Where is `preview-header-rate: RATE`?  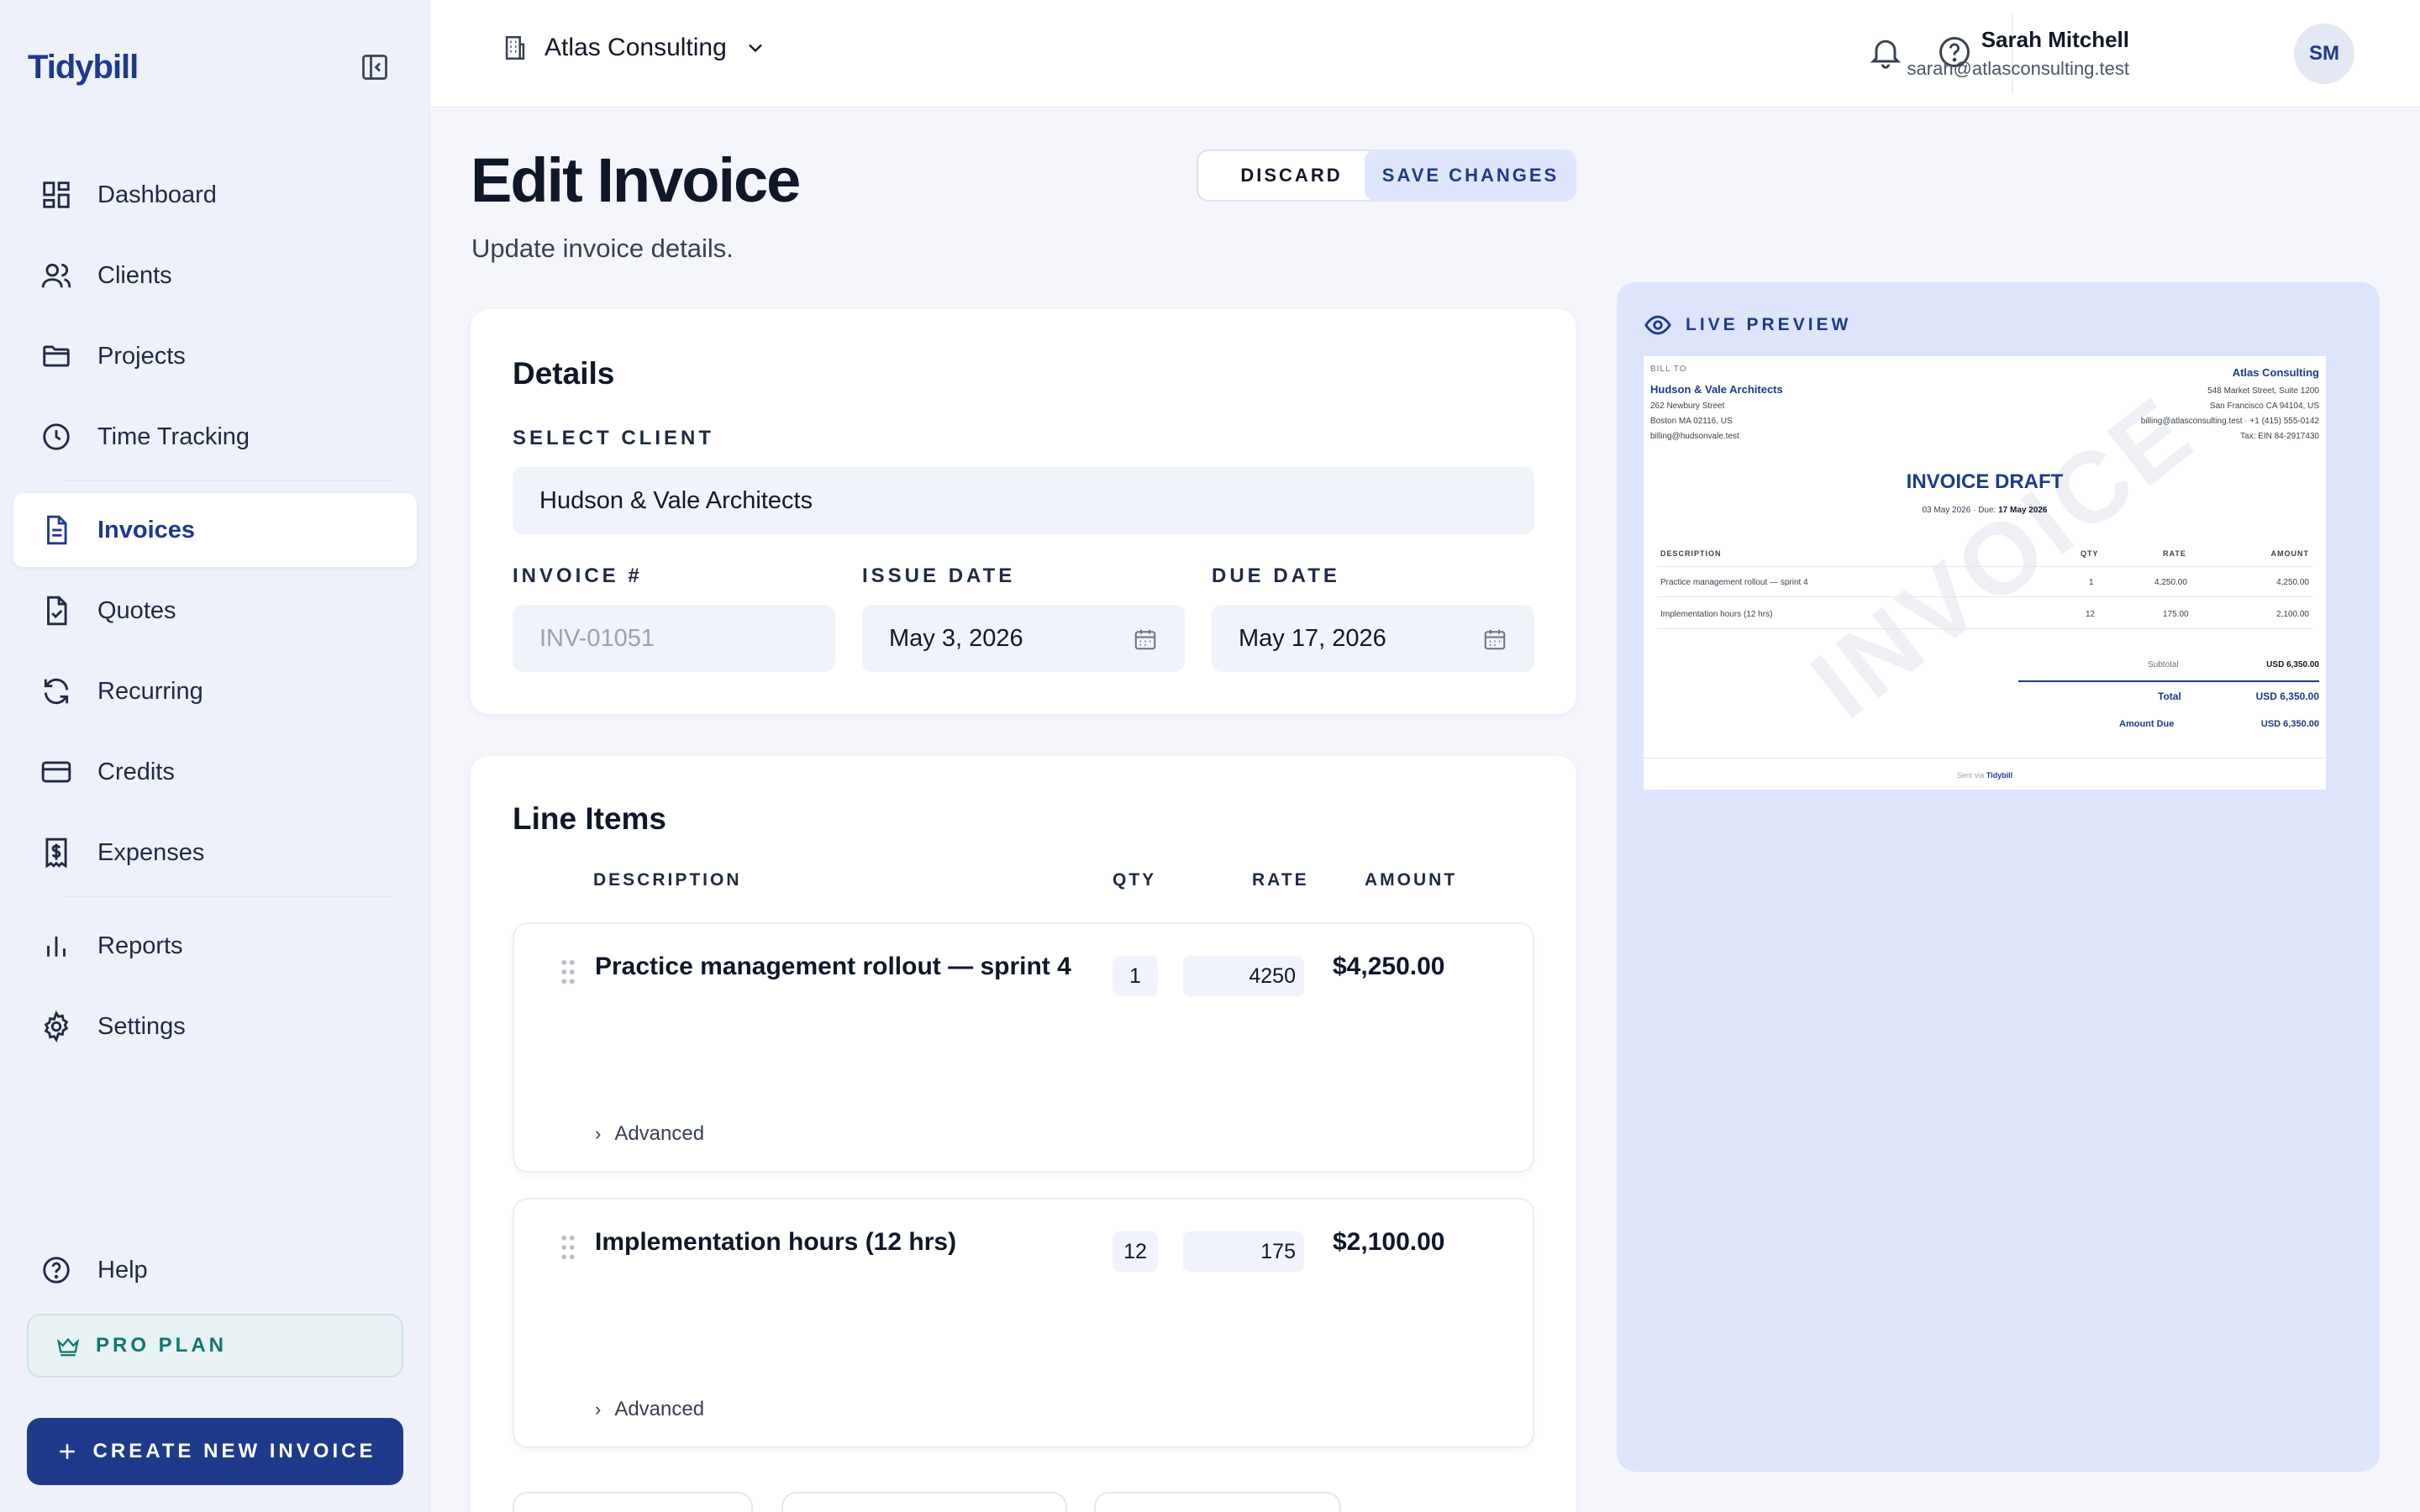 preview-header-rate: RATE is located at coordinates (2174, 553).